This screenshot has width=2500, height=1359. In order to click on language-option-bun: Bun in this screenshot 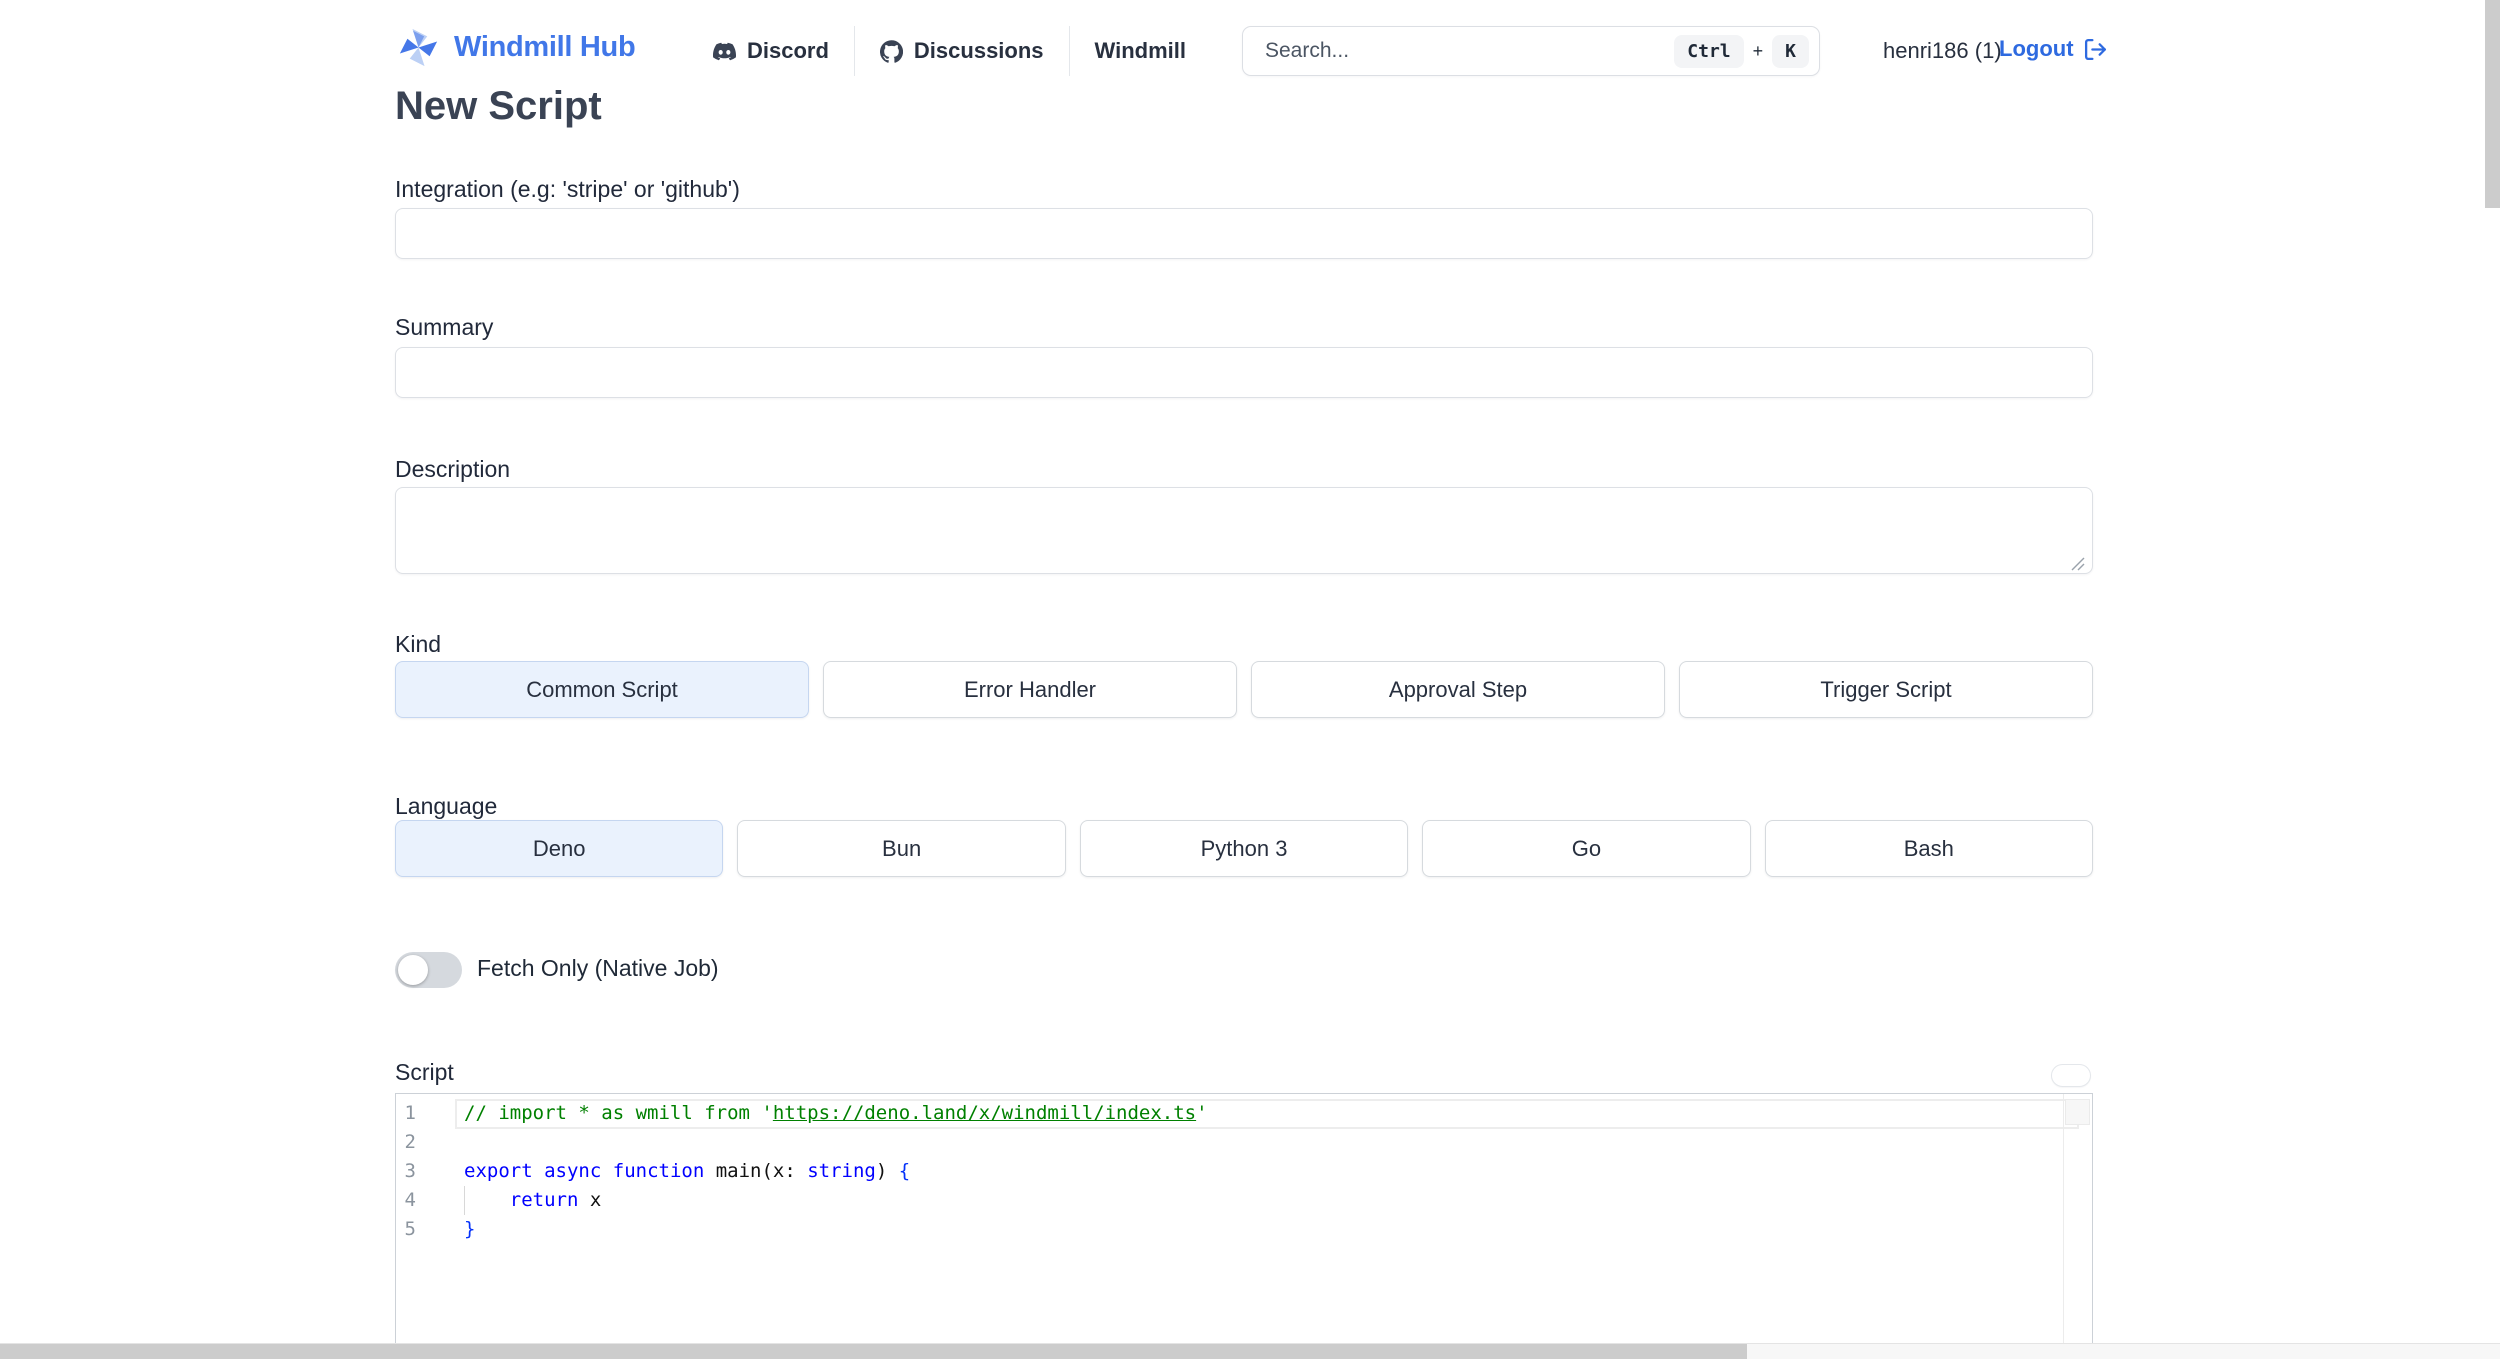, I will do `click(901, 848)`.